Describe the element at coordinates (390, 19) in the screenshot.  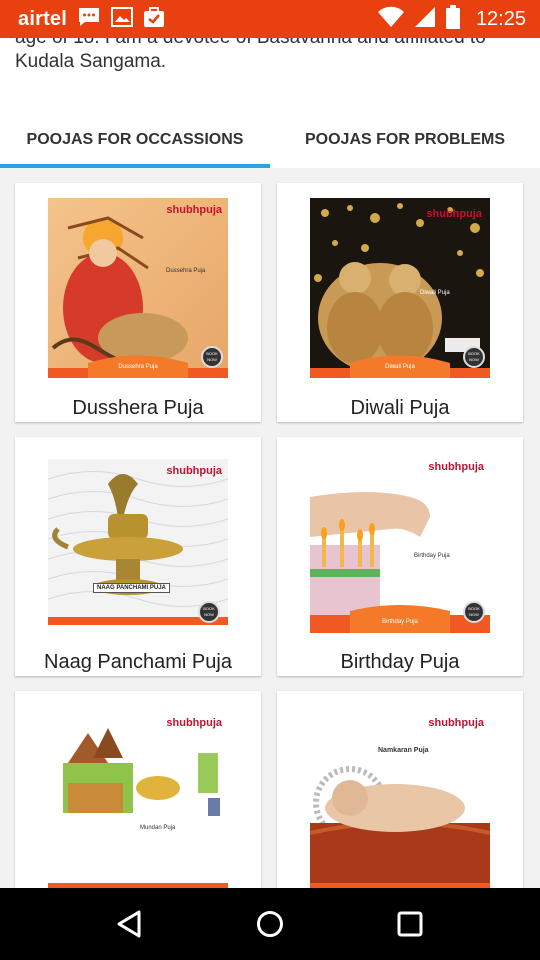
I see `wifi-icon` at that location.